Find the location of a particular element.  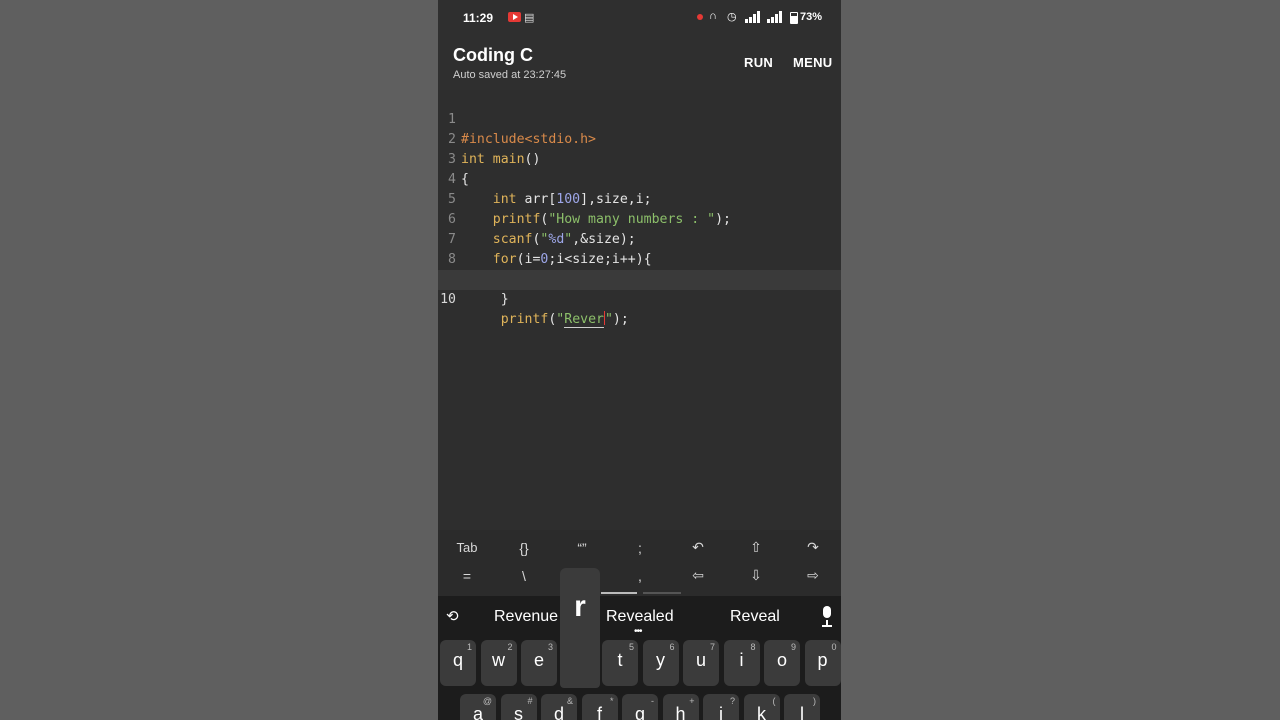

equals-key: = is located at coordinates (467, 576).